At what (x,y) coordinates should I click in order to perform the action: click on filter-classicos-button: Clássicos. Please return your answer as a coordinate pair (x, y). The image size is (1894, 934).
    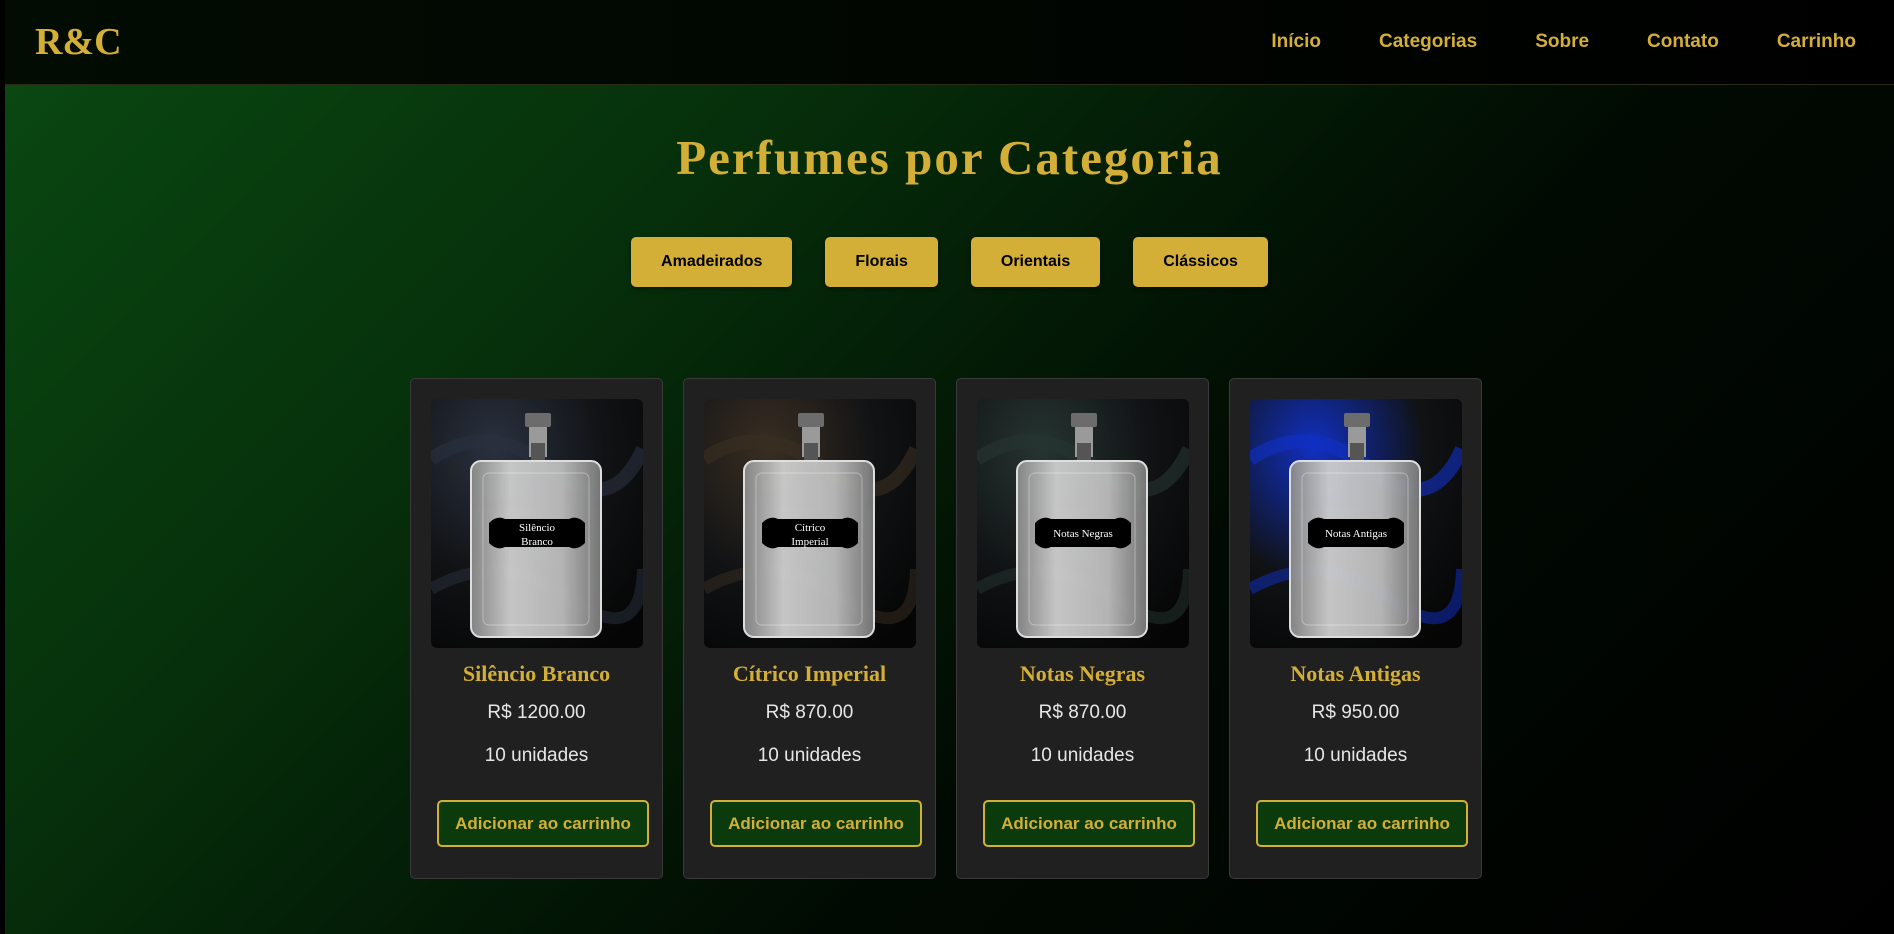
    Looking at the image, I should click on (1200, 262).